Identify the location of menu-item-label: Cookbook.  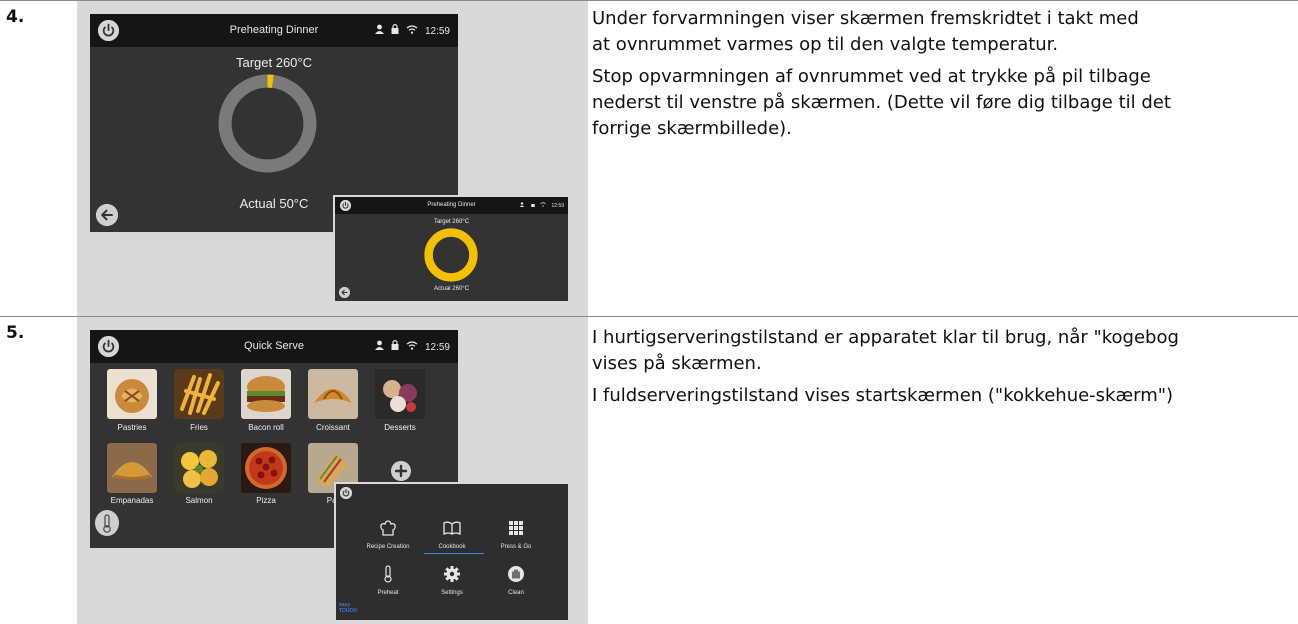
(452, 547).